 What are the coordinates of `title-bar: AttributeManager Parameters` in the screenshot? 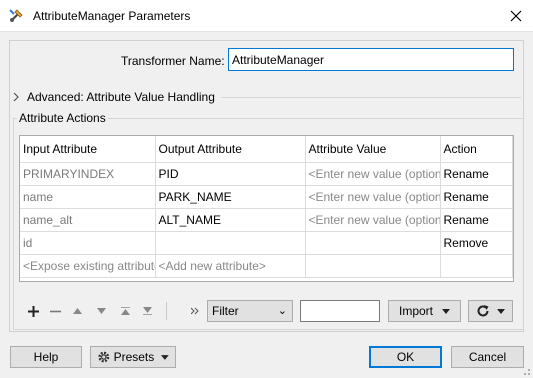 It's located at (266, 16).